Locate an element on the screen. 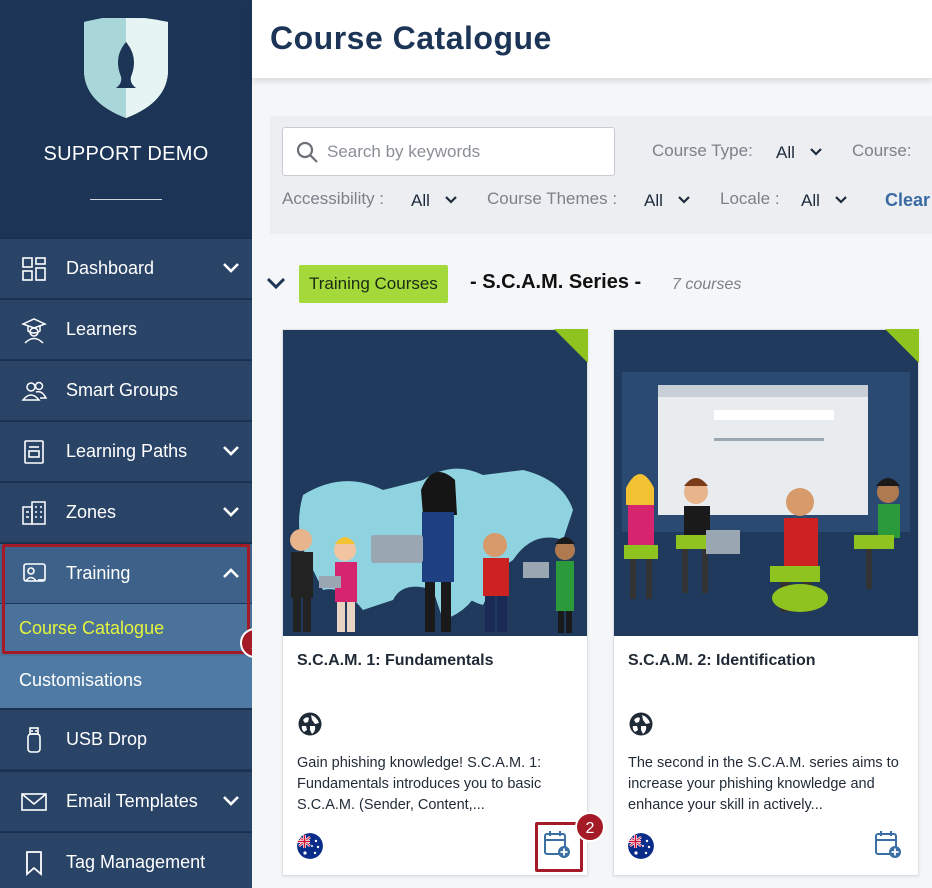 This screenshot has height=888, width=932. bookmark-icon is located at coordinates (34, 863).